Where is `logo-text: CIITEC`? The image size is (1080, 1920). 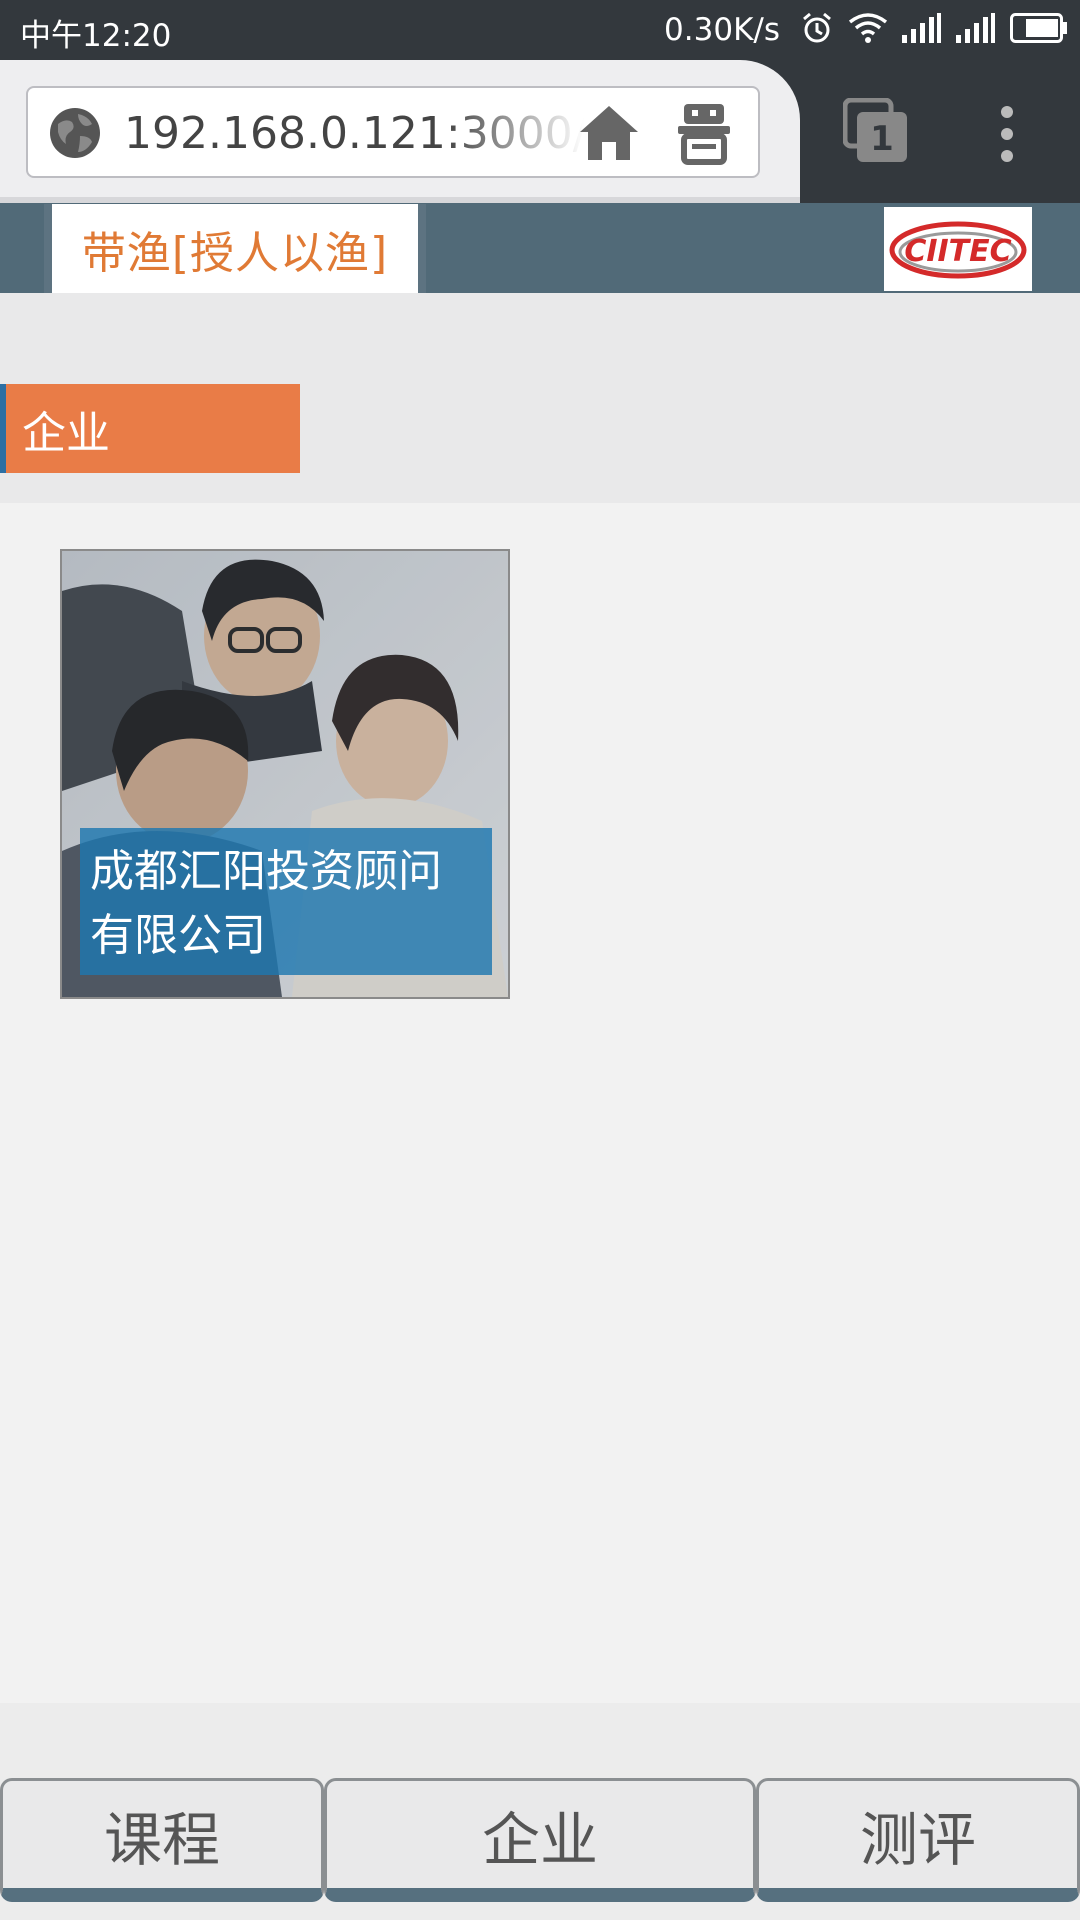 logo-text: CIITEC is located at coordinates (957, 251).